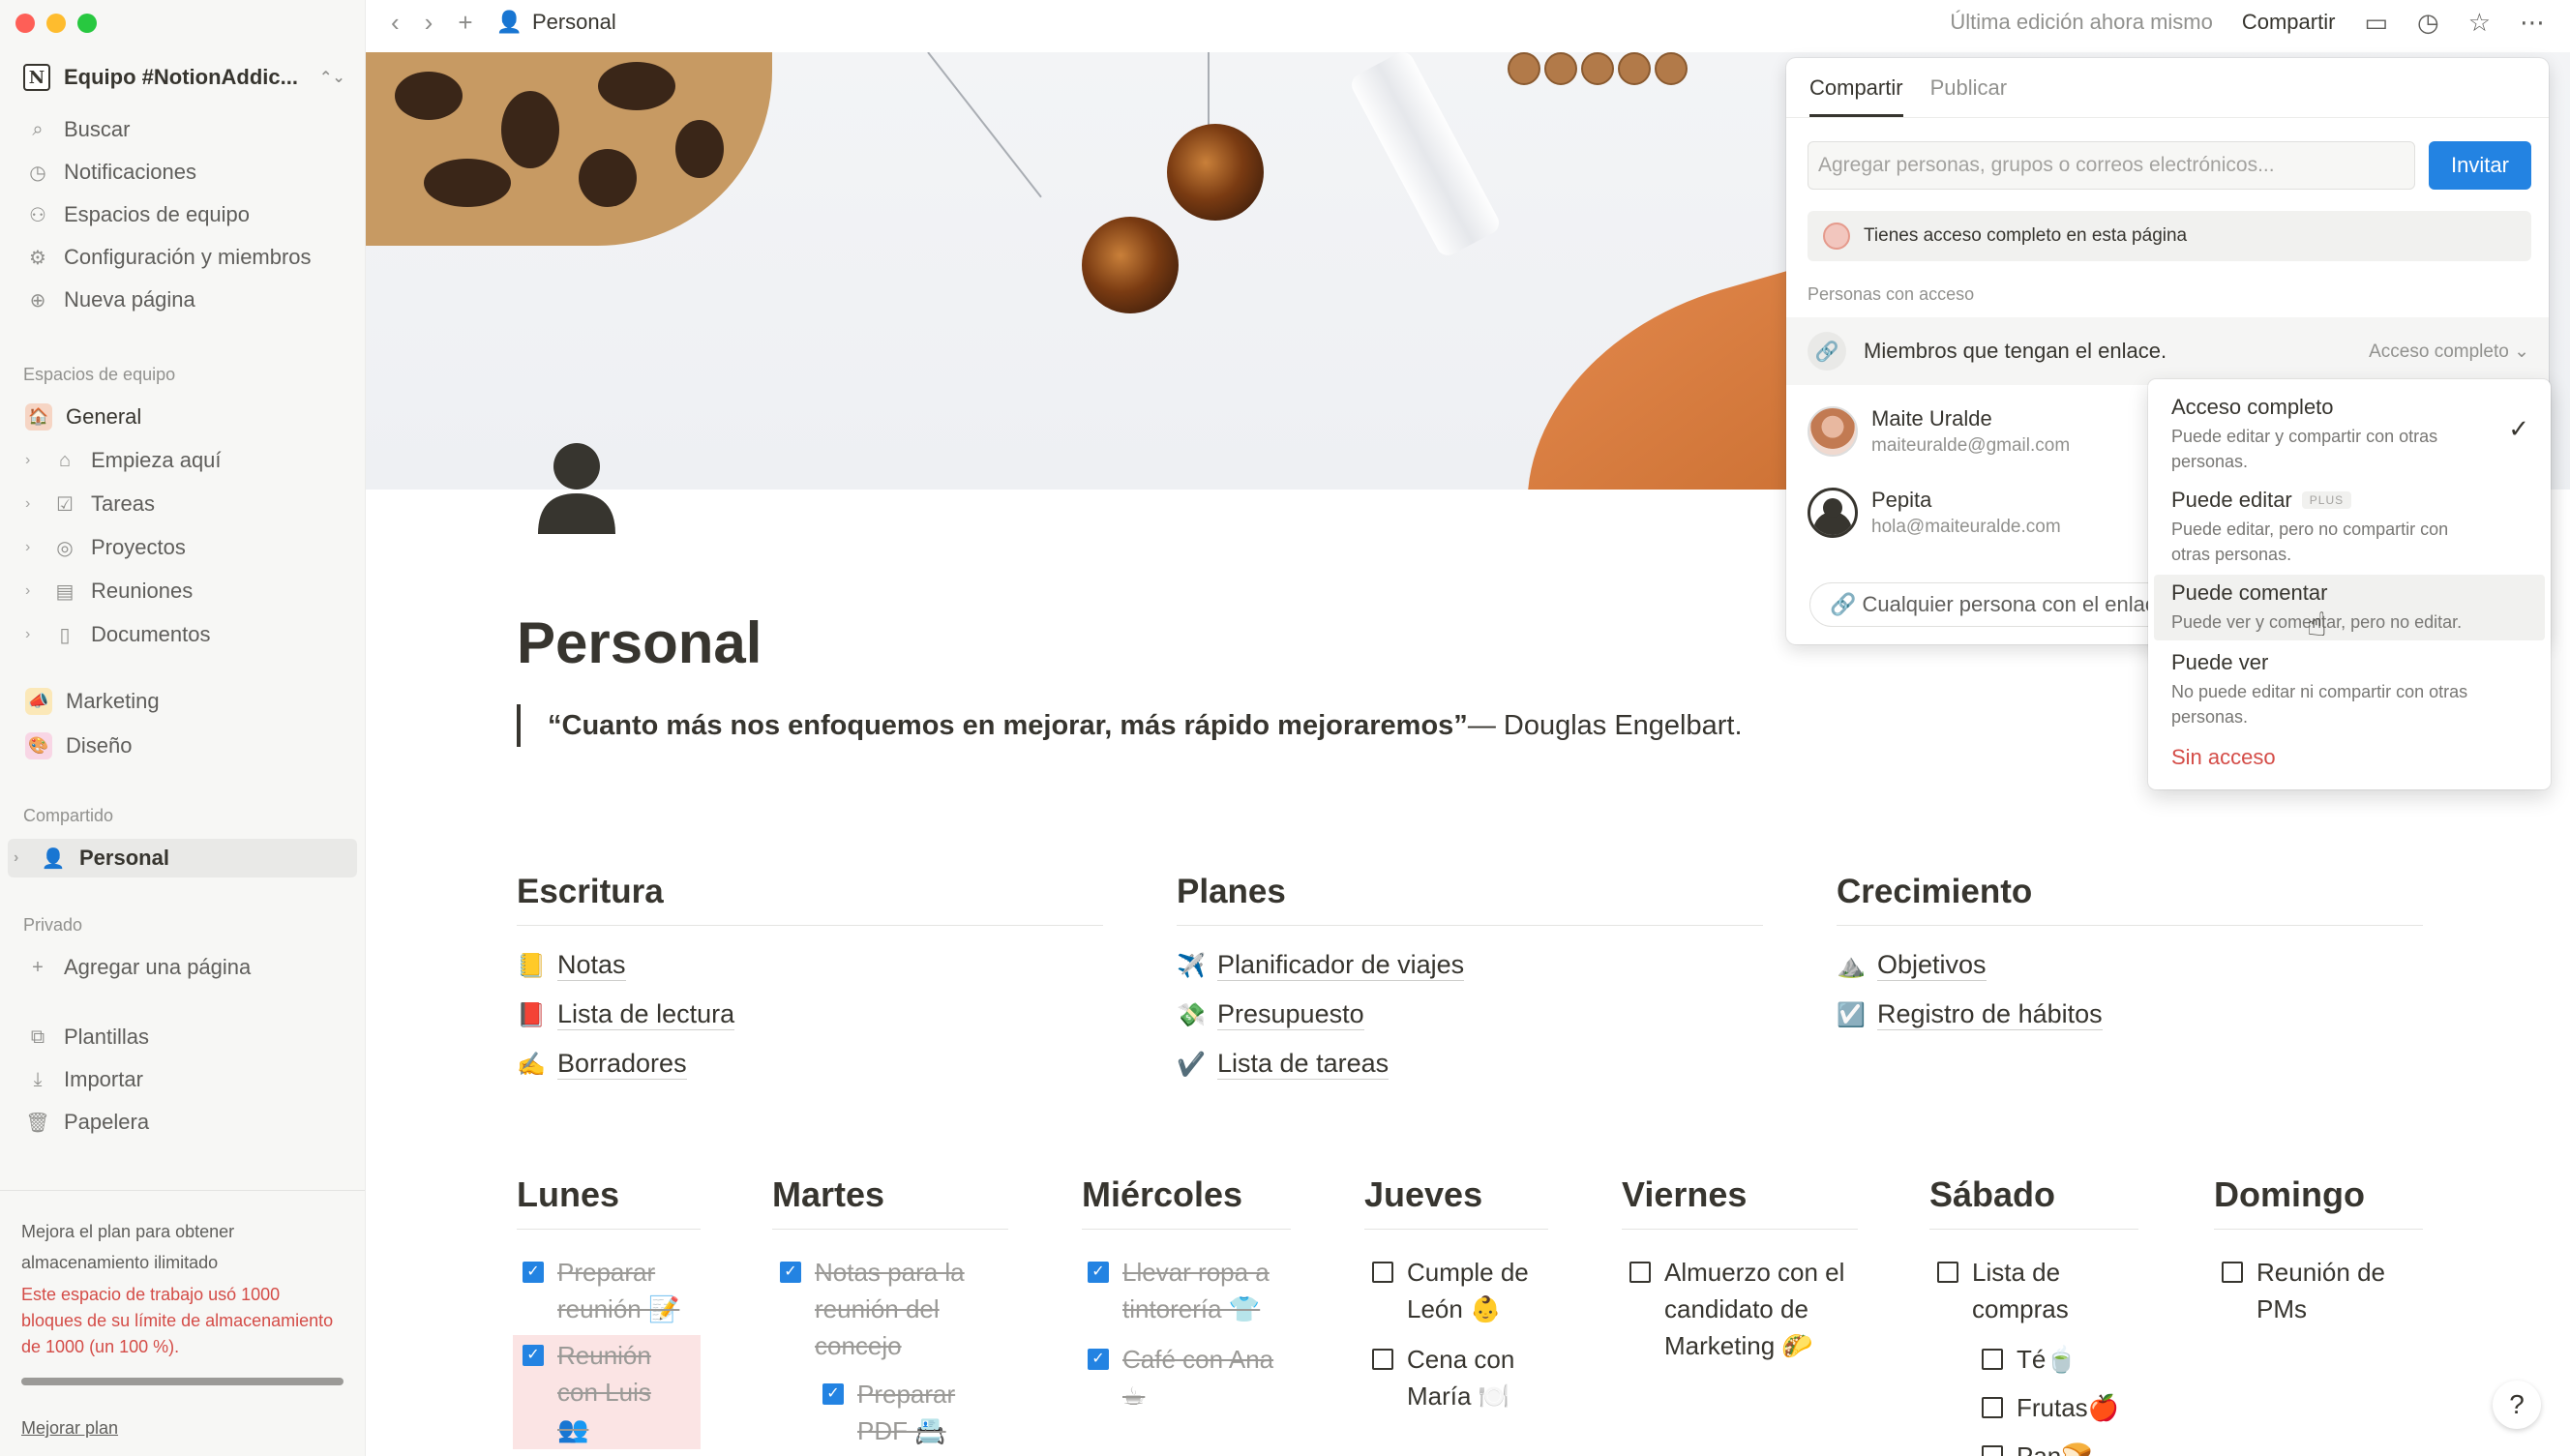 Image resolution: width=2570 pixels, height=1456 pixels. Describe the element at coordinates (188, 130) in the screenshot. I see `sidebar-item-search: ⌕ Buscar` at that location.